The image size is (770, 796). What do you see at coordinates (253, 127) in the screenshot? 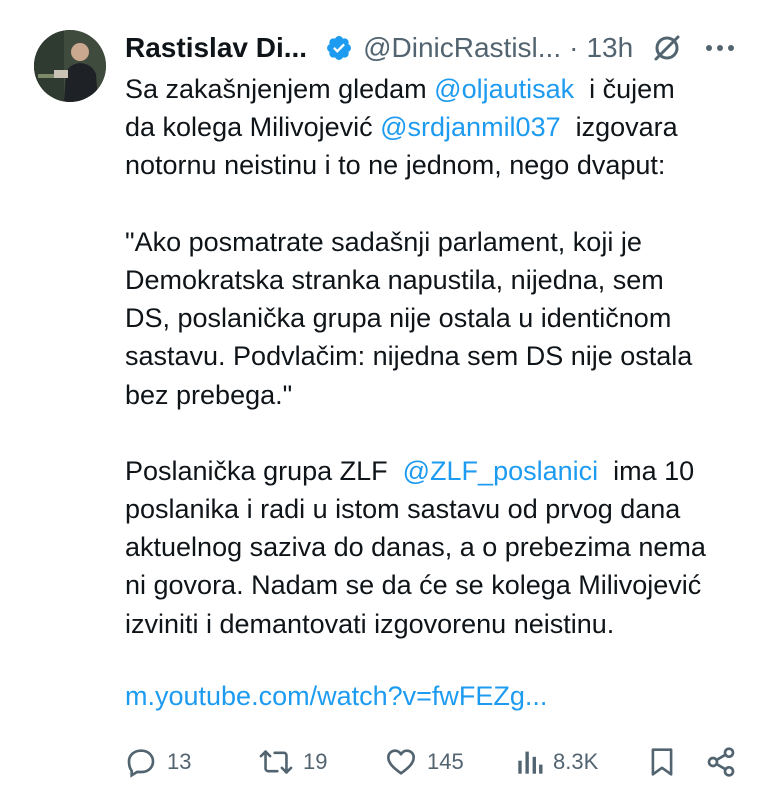
I see `text-segment: da kolega Milivojević` at bounding box center [253, 127].